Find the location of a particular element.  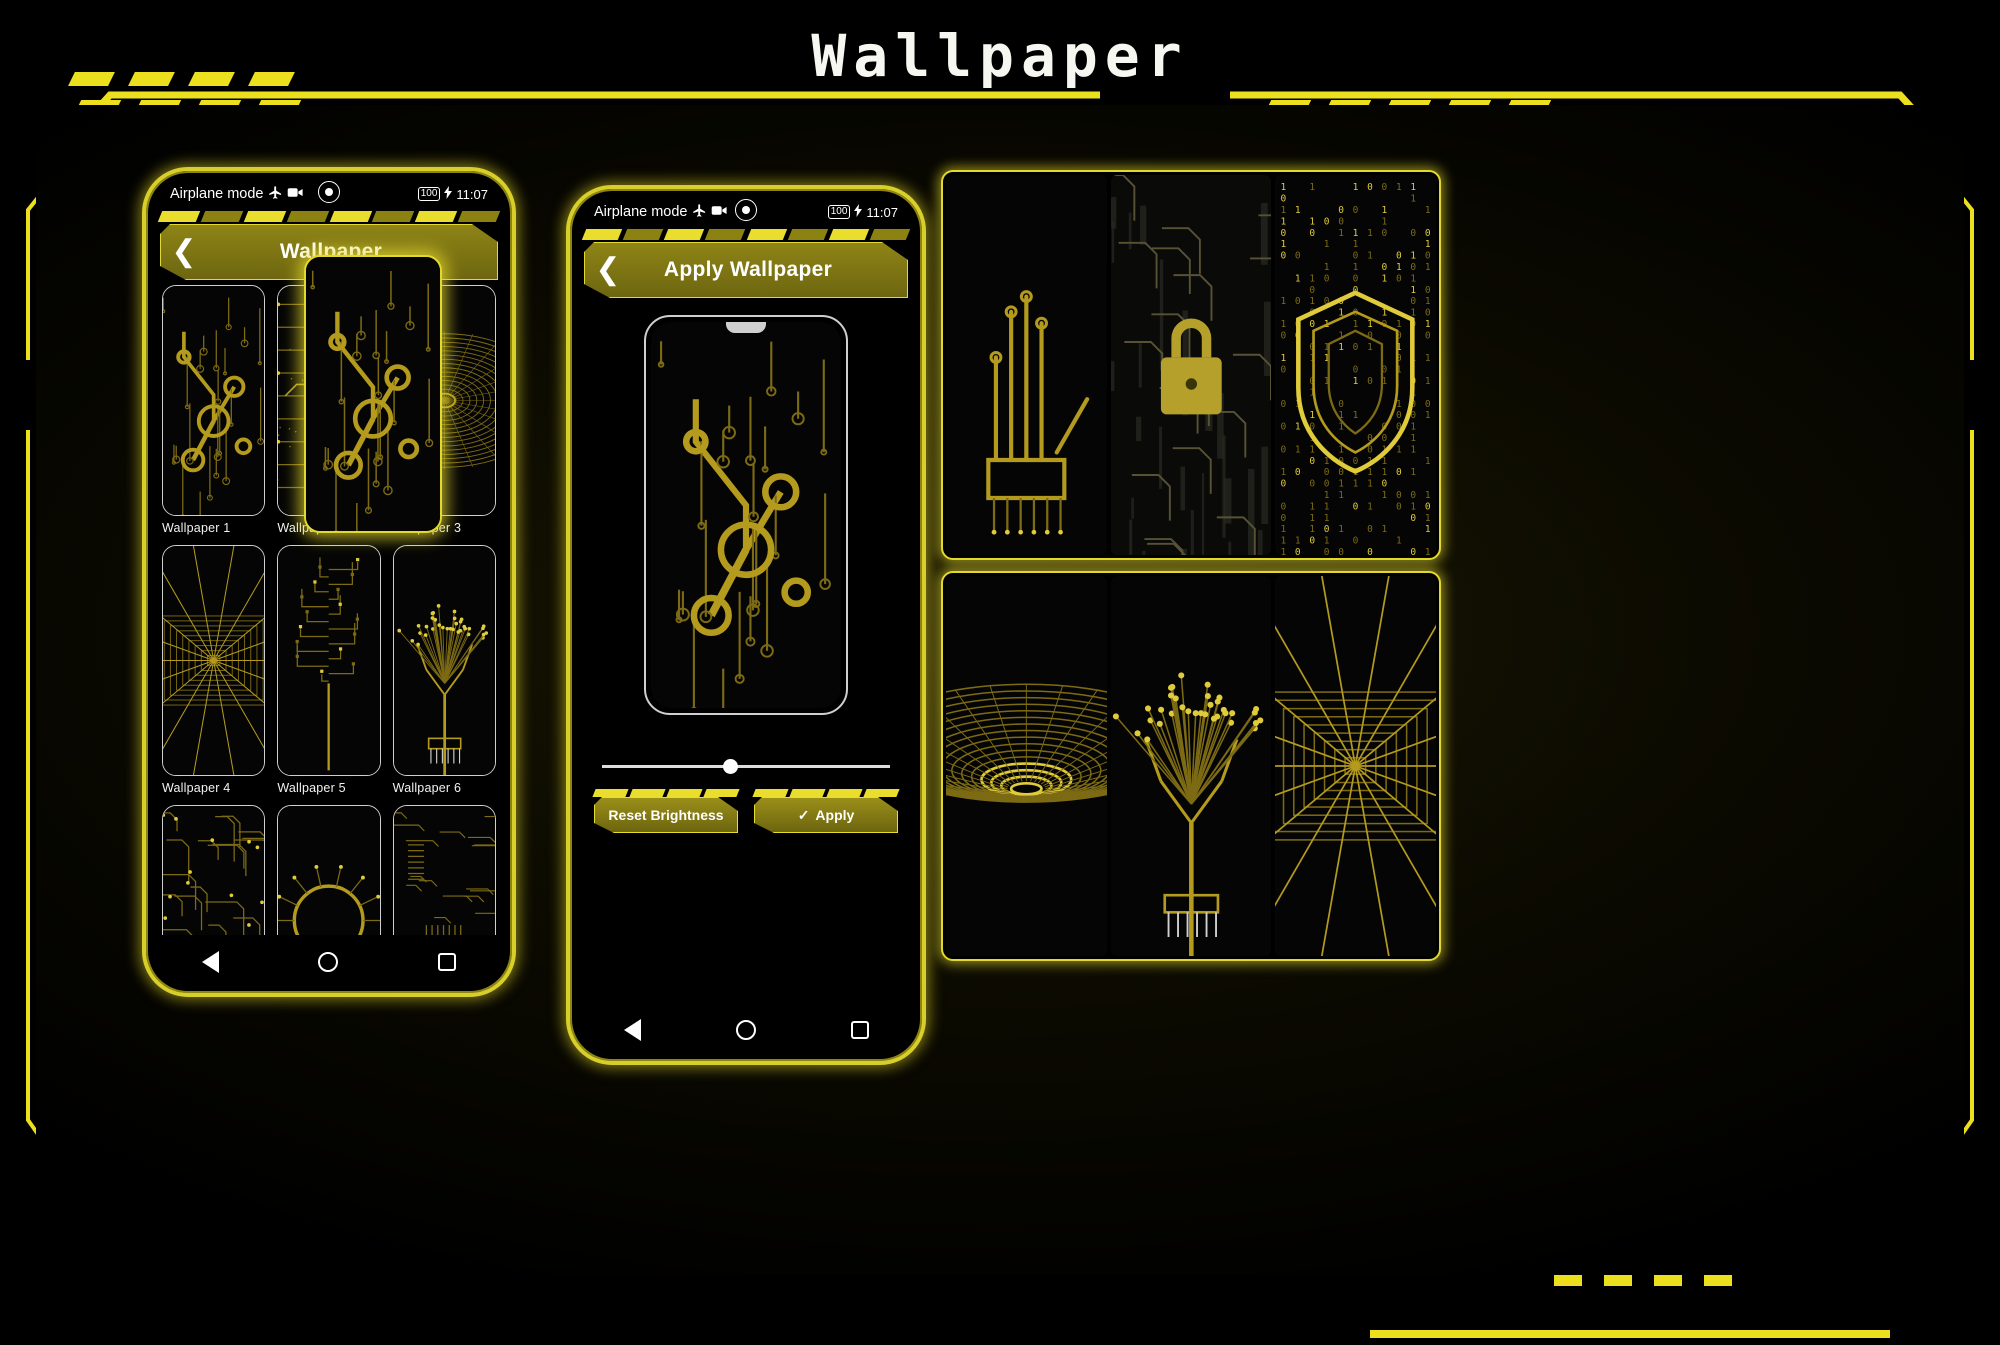

apply-holder: ✓ Apply is located at coordinates (826, 811).